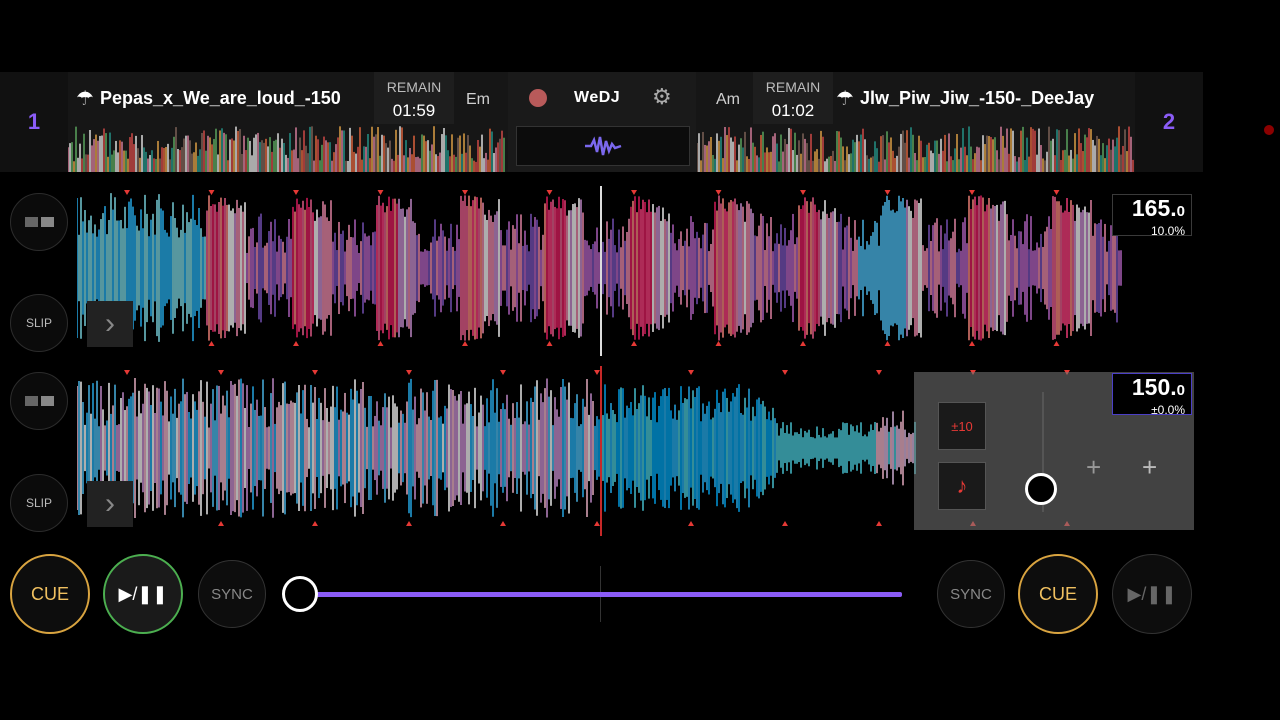 The image size is (1280, 720). I want to click on deck-2-key: Am, so click(728, 100).